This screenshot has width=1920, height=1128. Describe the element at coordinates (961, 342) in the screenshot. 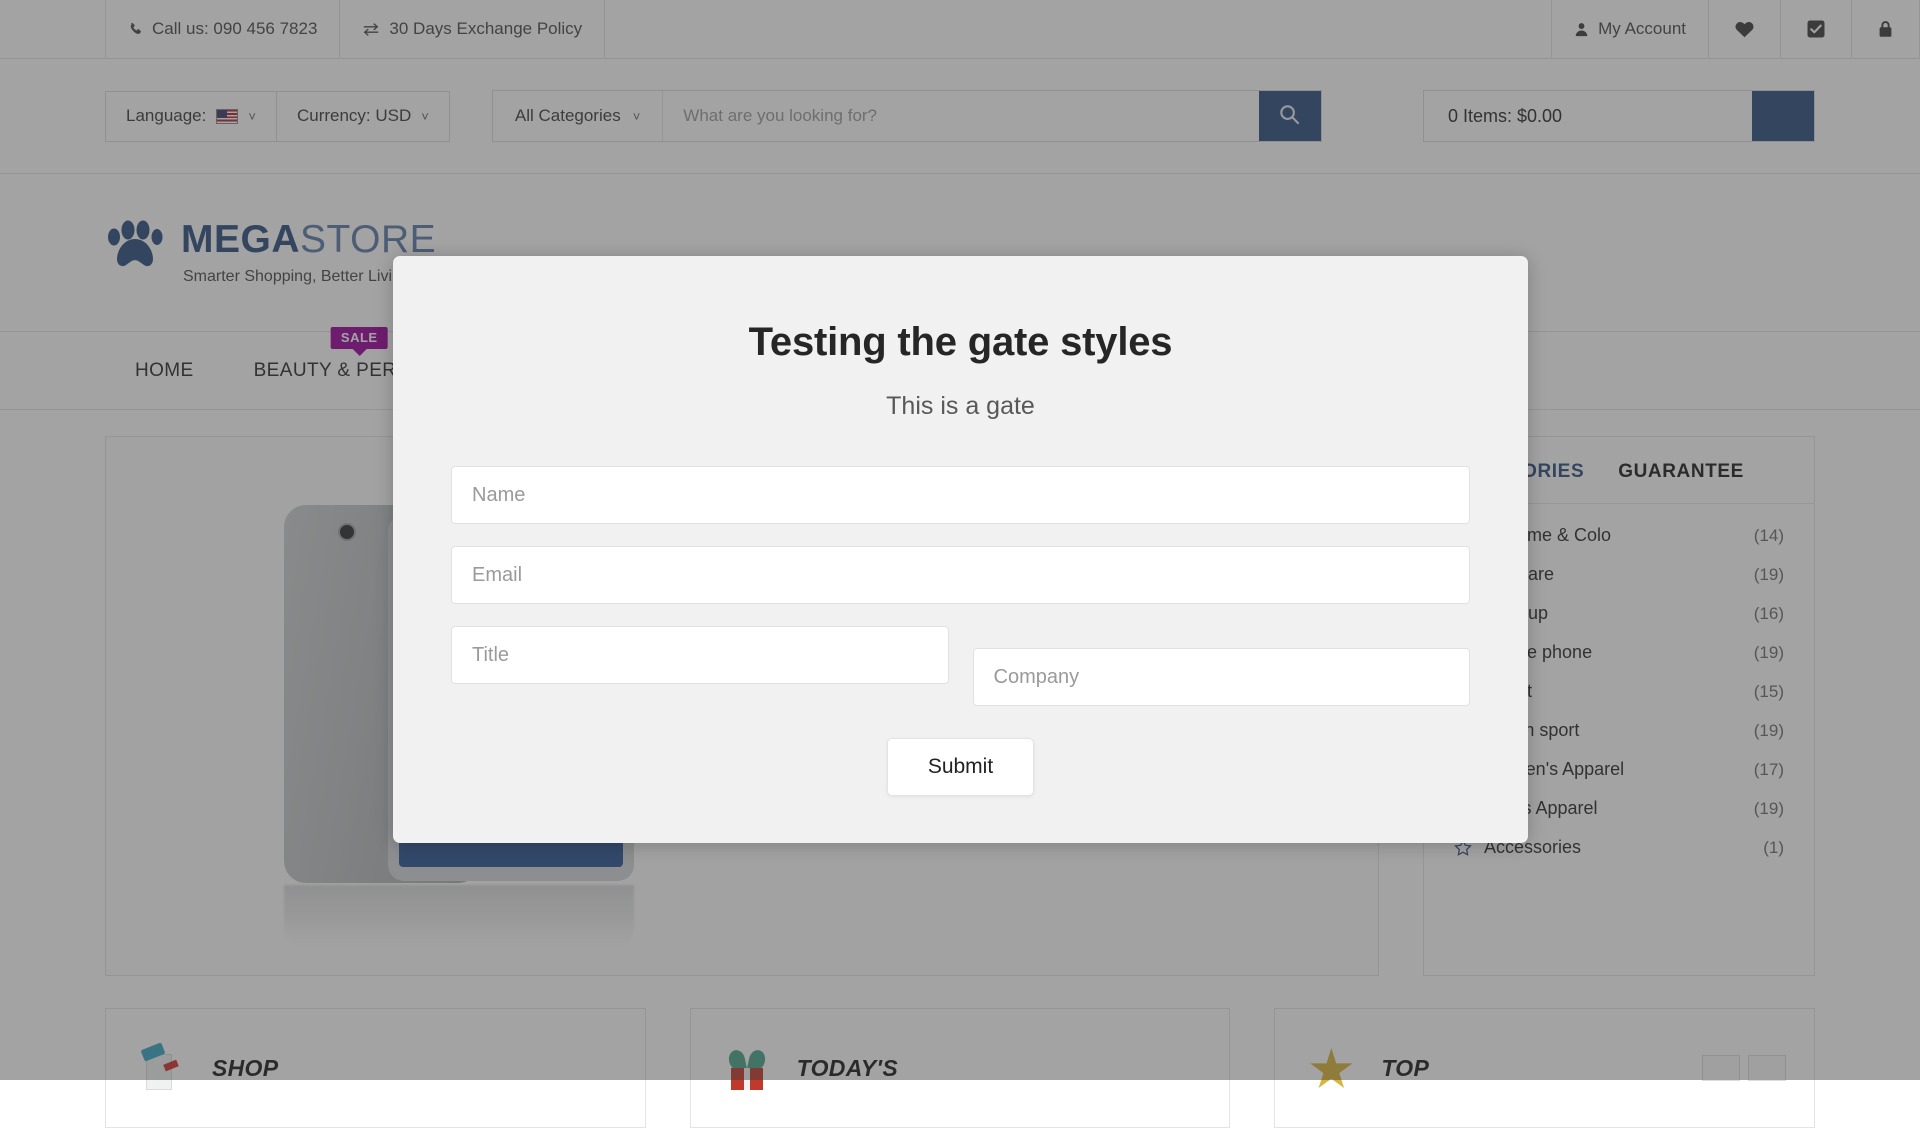

I see `modal-title: Testing the gate styles` at that location.